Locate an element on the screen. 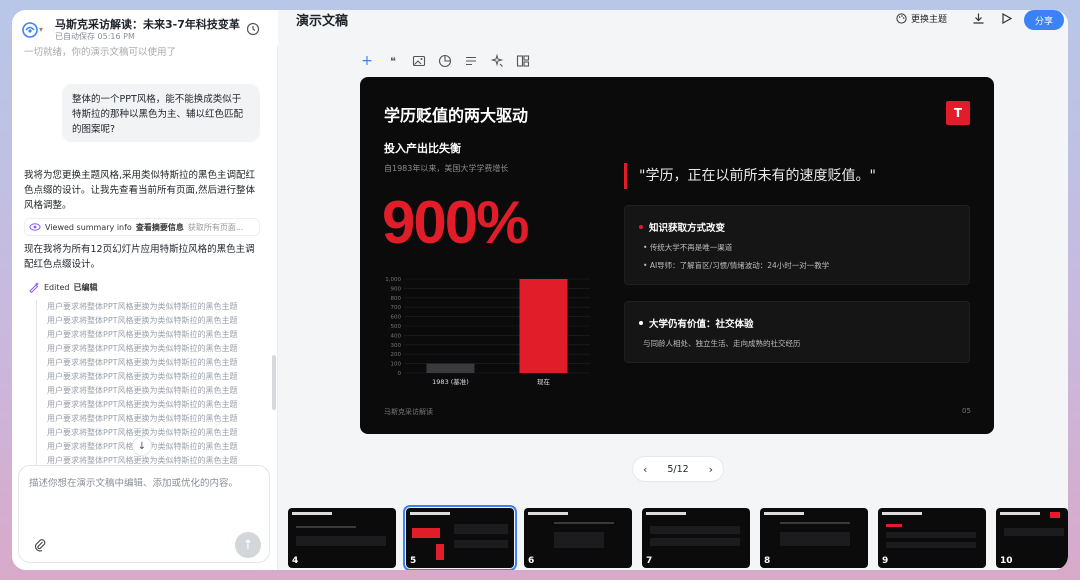  slide-thumbnail-active: 5 is located at coordinates (460, 537).